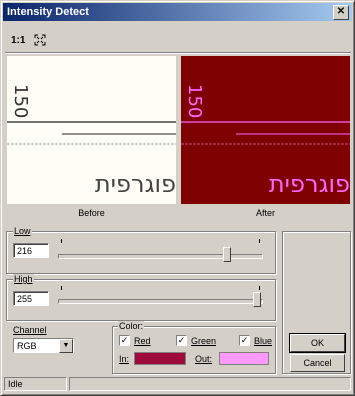  What do you see at coordinates (204, 341) in the screenshot?
I see `green-label: Green` at bounding box center [204, 341].